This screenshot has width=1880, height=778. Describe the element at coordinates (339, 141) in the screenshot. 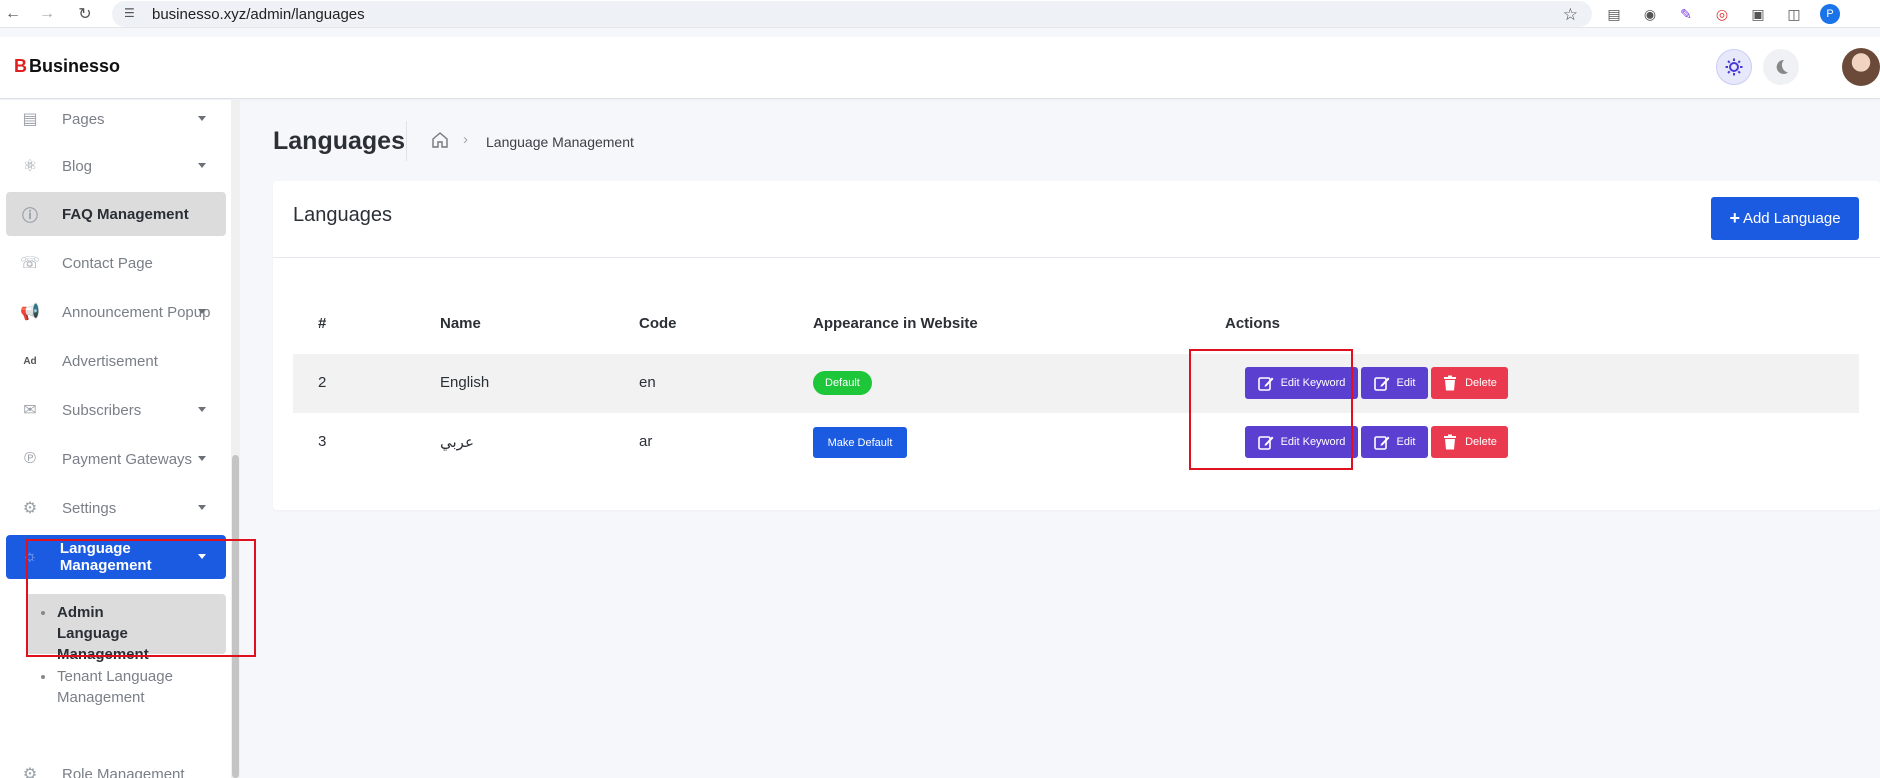

I see `page-title: Languages` at that location.